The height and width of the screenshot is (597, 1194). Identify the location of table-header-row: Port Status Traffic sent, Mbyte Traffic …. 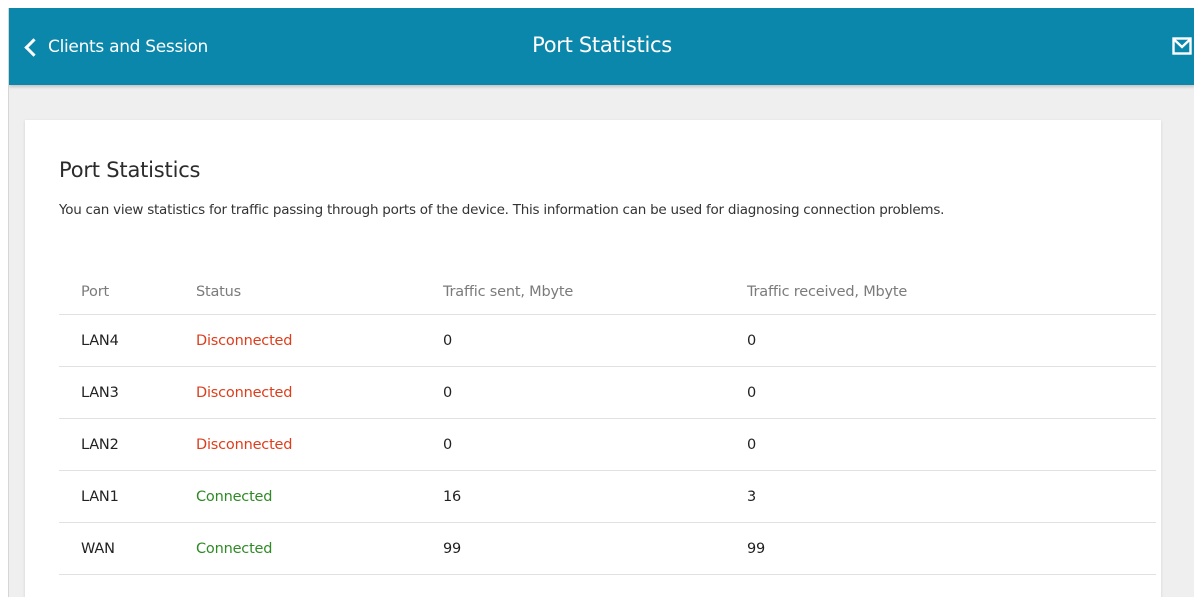
(607, 292).